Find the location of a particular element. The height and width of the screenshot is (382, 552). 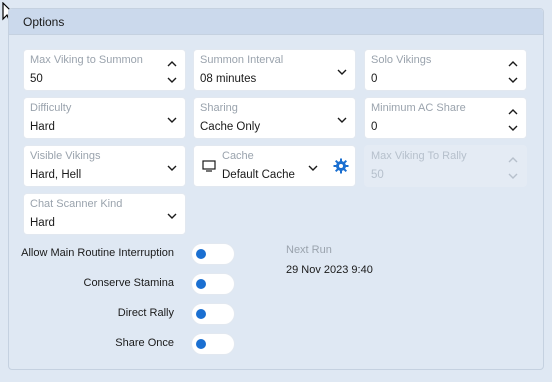

field-value: 08 minutes is located at coordinates (228, 79).